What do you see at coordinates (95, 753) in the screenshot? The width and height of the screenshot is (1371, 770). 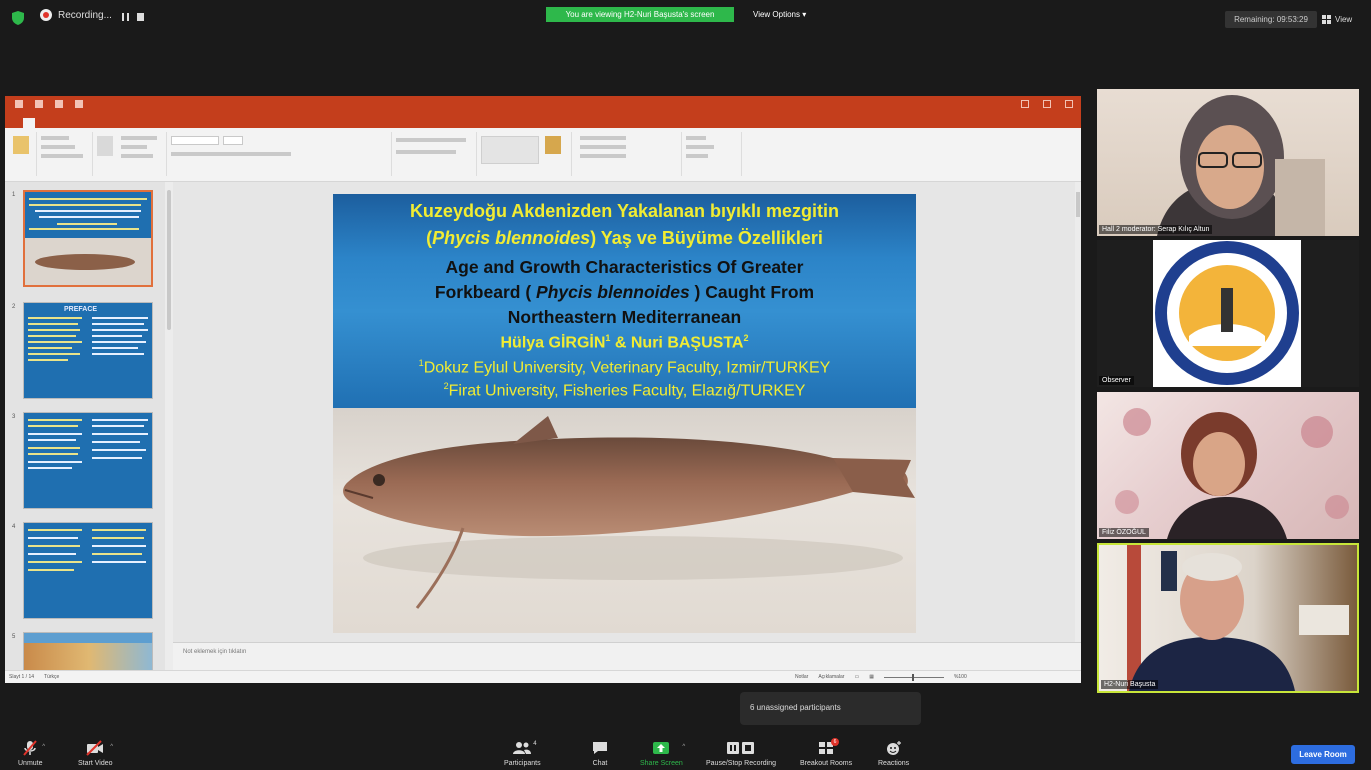 I see `start-video-button: ^ Start Video` at bounding box center [95, 753].